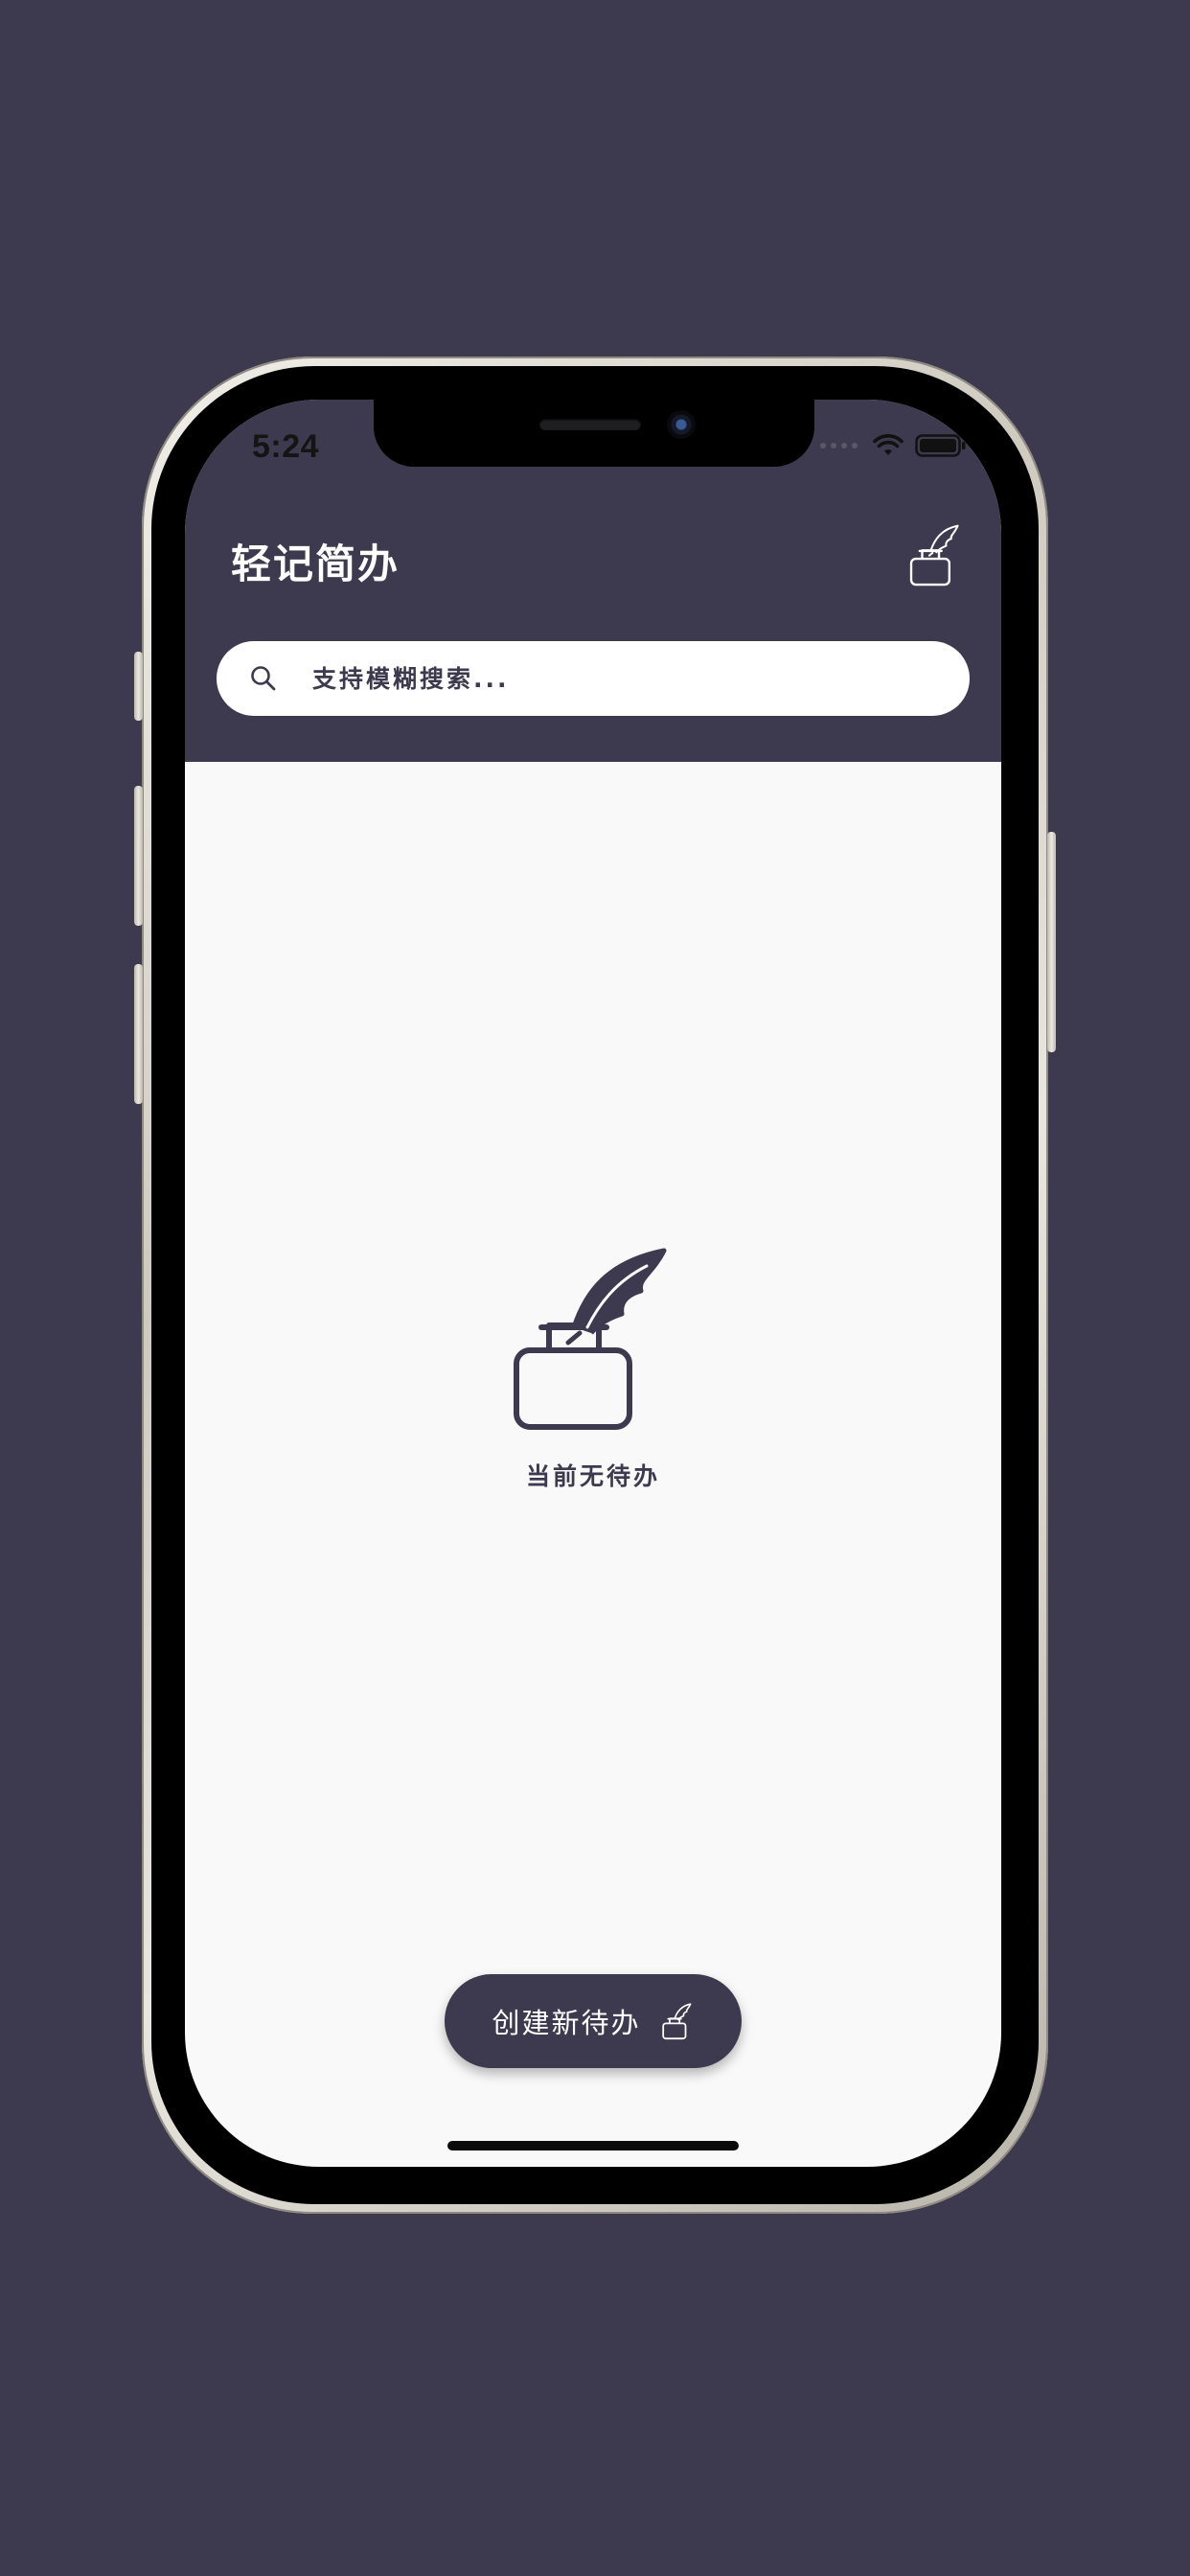 This screenshot has width=1190, height=2576. I want to click on status-icons, so click(893, 445).